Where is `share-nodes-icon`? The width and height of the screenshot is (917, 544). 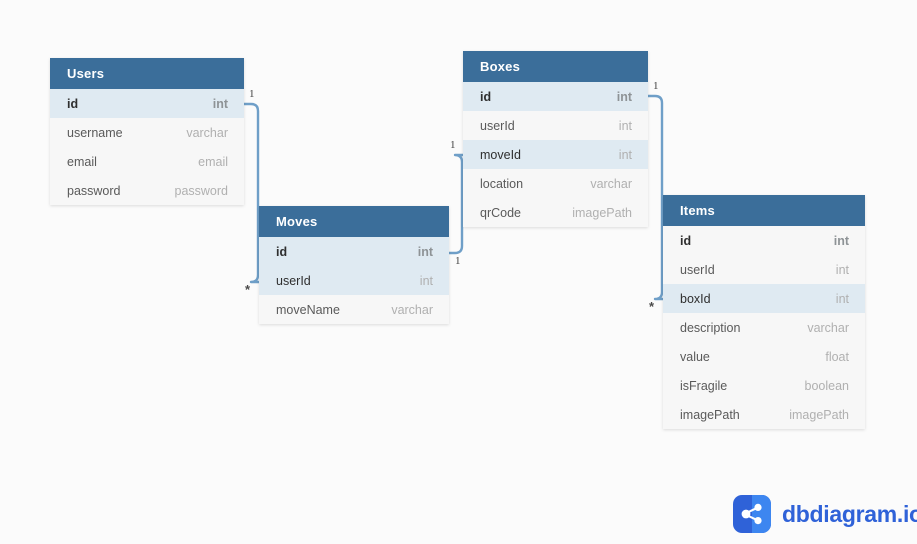
share-nodes-icon is located at coordinates (752, 514).